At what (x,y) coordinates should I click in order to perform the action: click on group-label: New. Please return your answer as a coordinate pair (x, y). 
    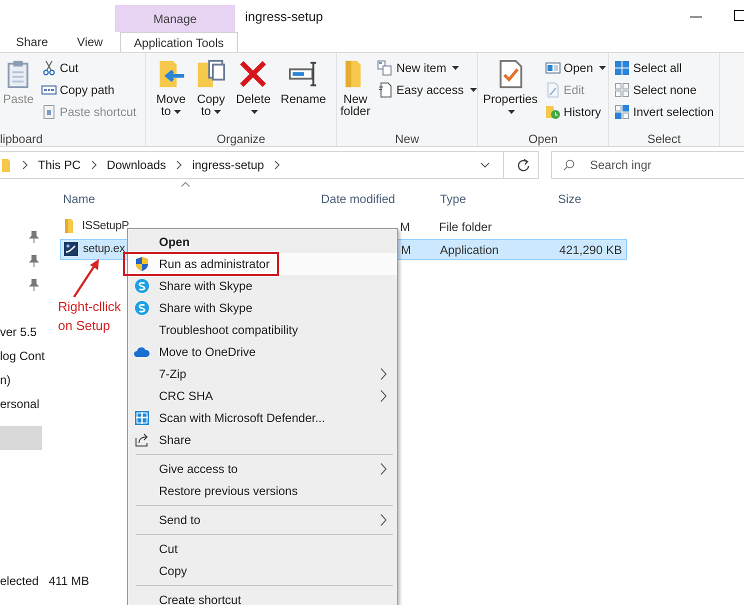
    Looking at the image, I should click on (406, 139).